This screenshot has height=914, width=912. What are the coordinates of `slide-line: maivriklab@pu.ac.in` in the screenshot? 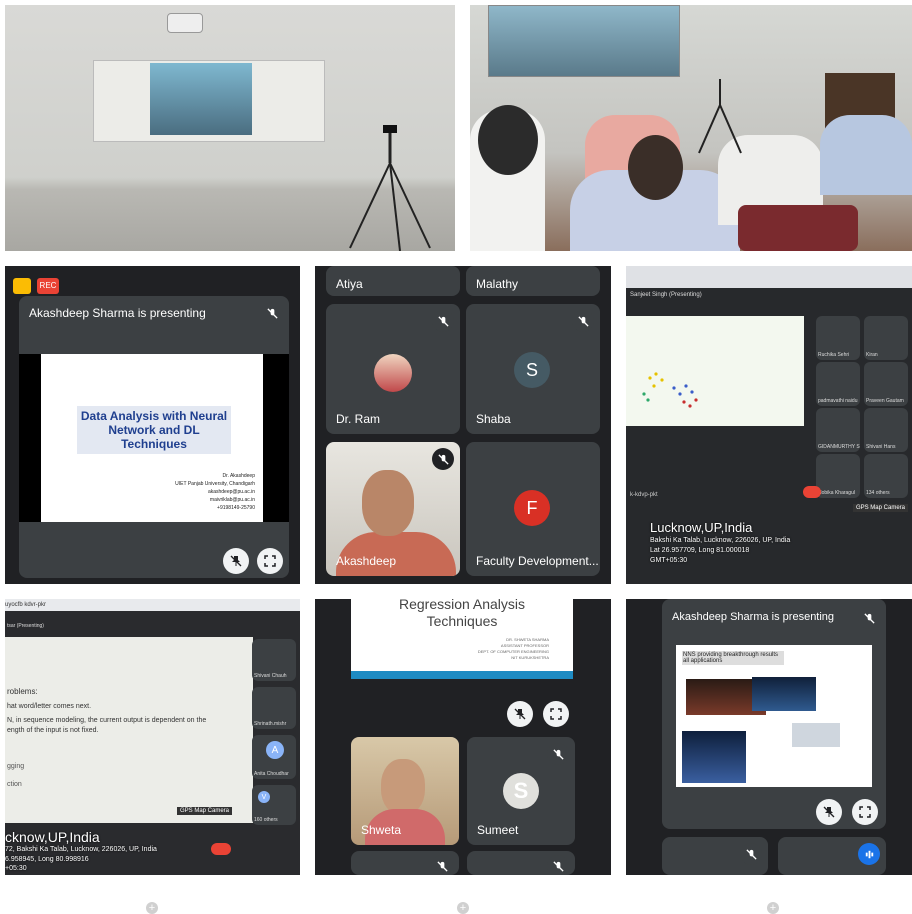 It's located at (232, 500).